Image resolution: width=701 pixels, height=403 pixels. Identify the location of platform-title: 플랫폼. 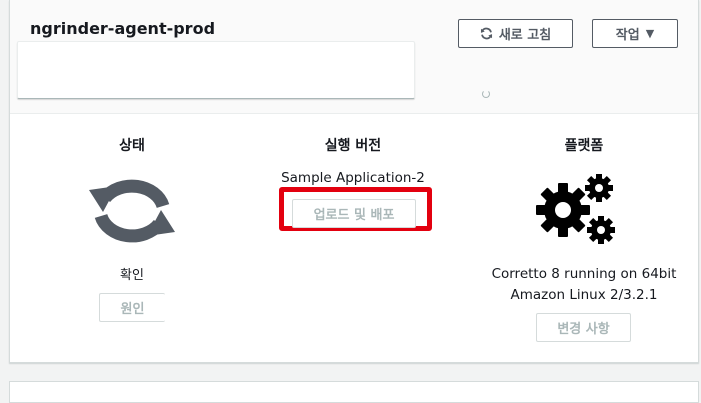
(584, 146).